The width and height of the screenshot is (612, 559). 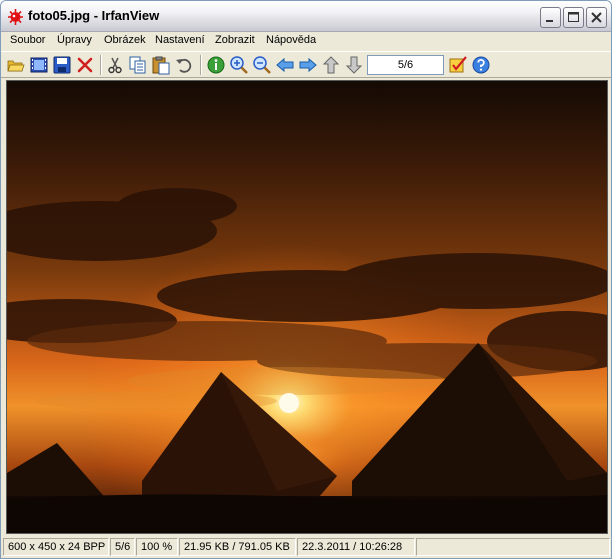 I want to click on cut-icon, so click(x=115, y=65).